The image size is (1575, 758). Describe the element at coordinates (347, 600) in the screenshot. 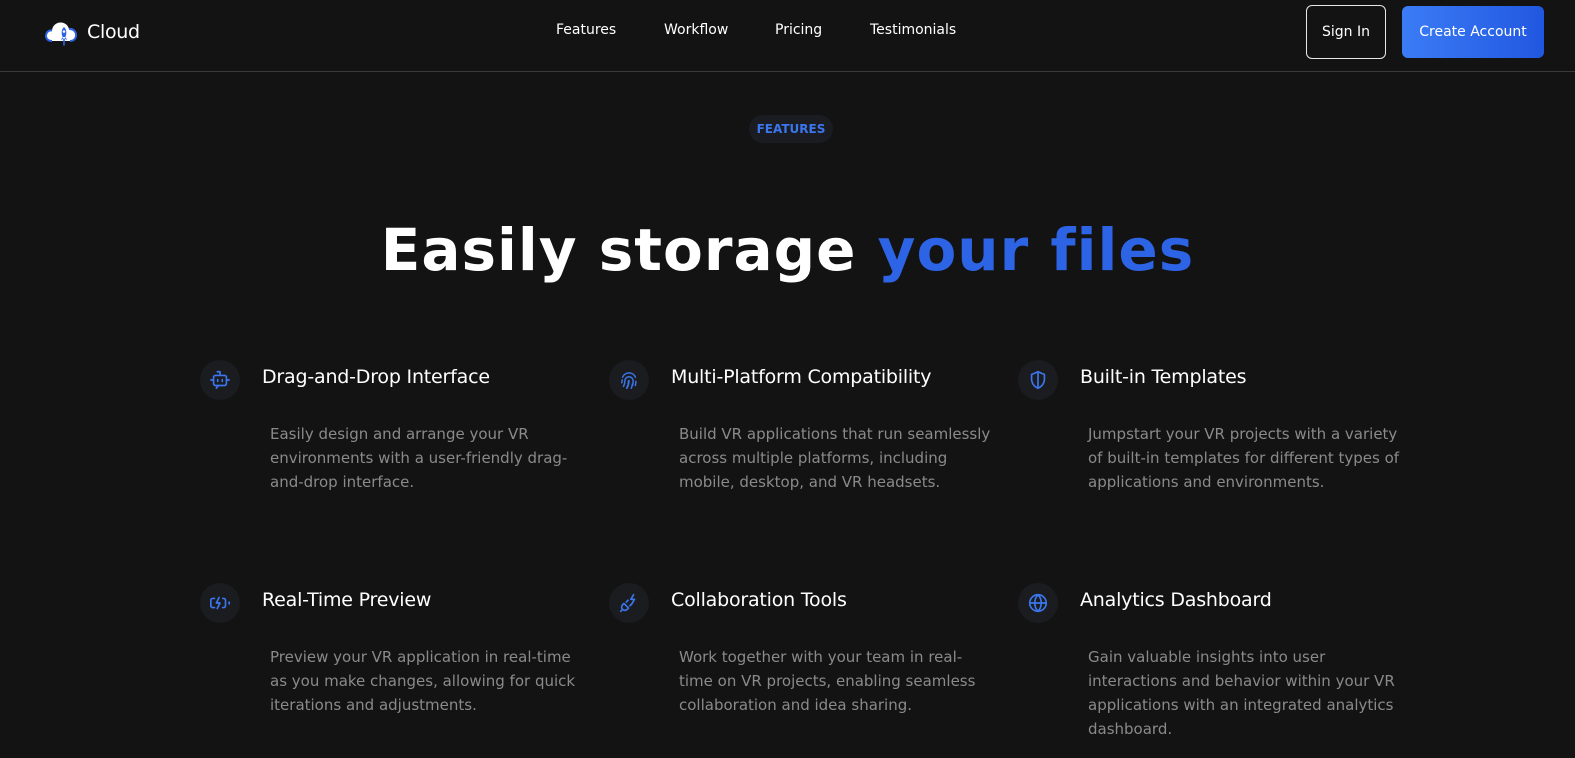

I see `feature-title: Real-Time Preview` at that location.